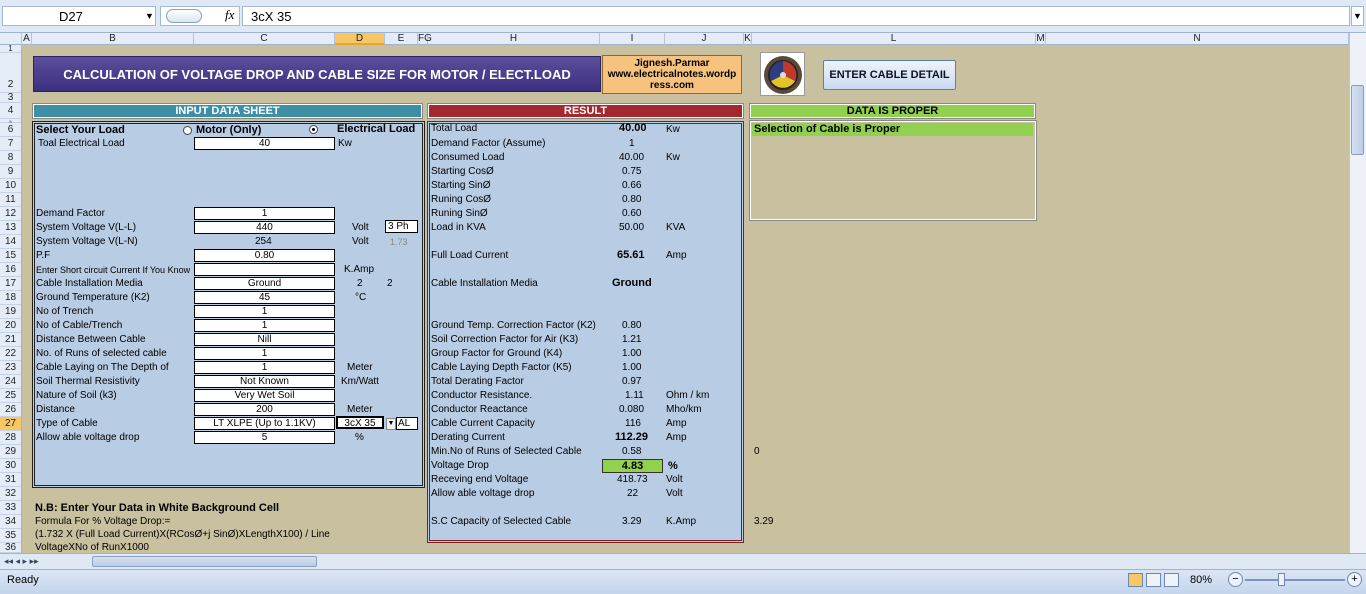  What do you see at coordinates (10, 508) in the screenshot?
I see `row-33: 33` at bounding box center [10, 508].